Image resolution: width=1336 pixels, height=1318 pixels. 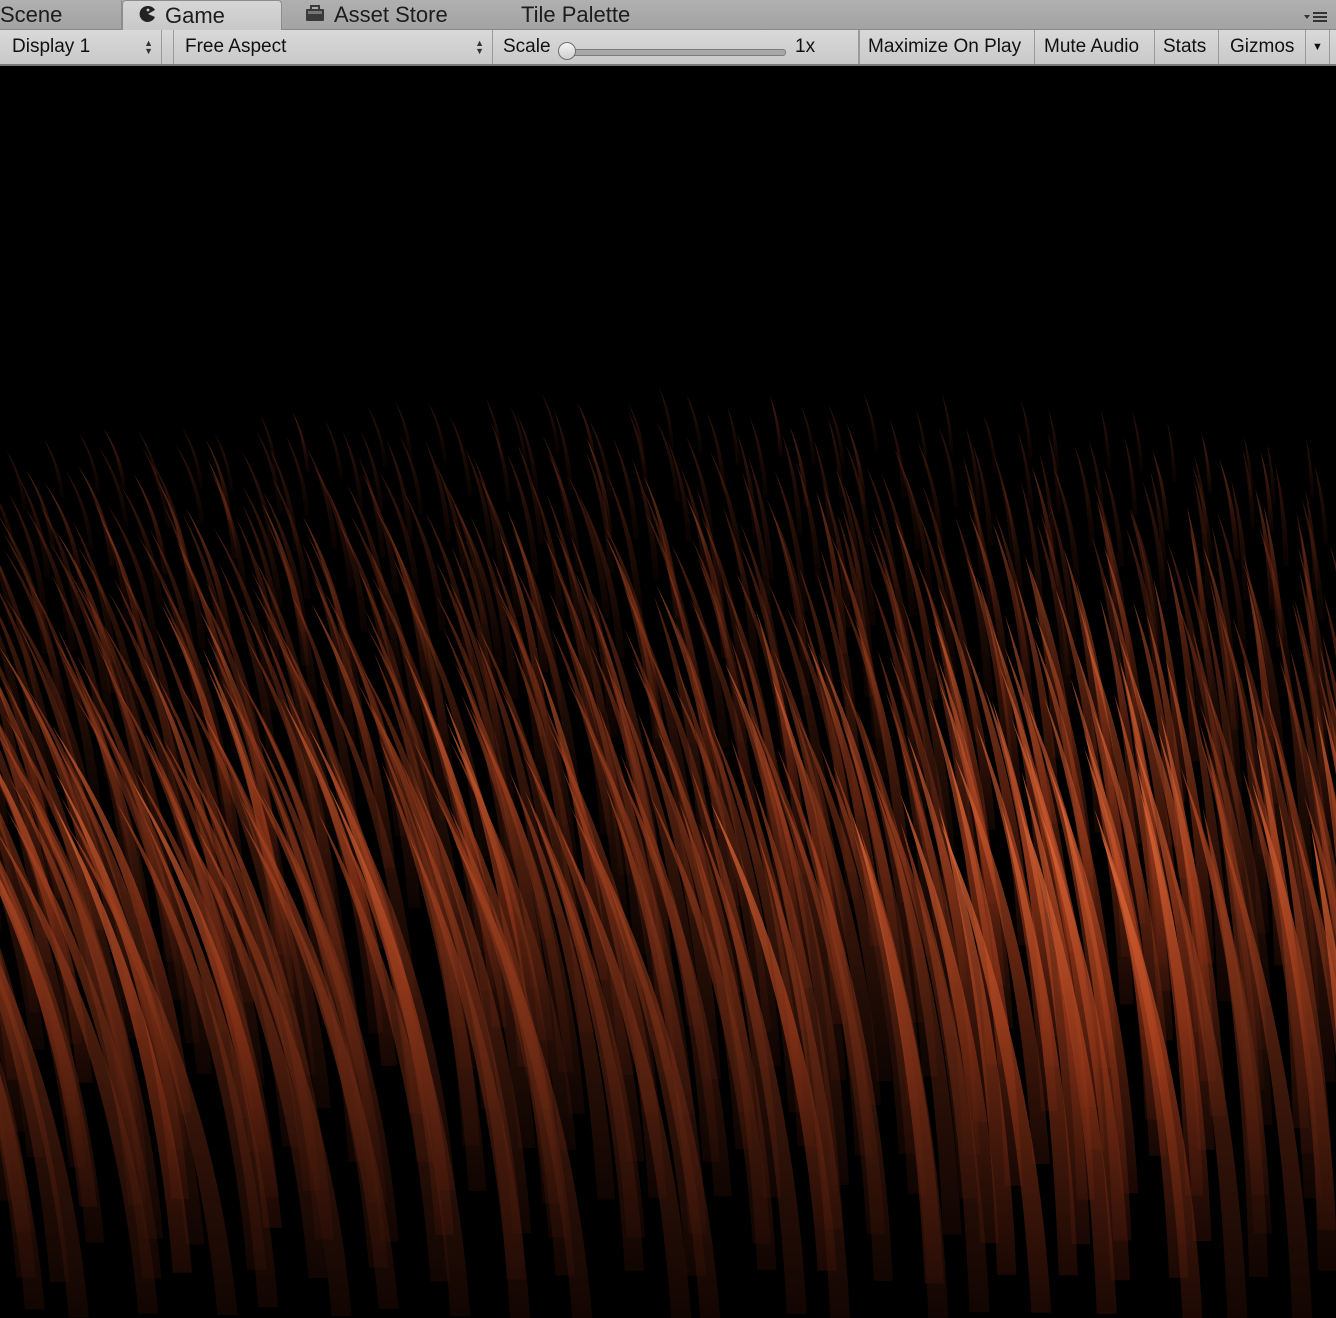 What do you see at coordinates (315, 15) in the screenshot?
I see `store-bag-icon` at bounding box center [315, 15].